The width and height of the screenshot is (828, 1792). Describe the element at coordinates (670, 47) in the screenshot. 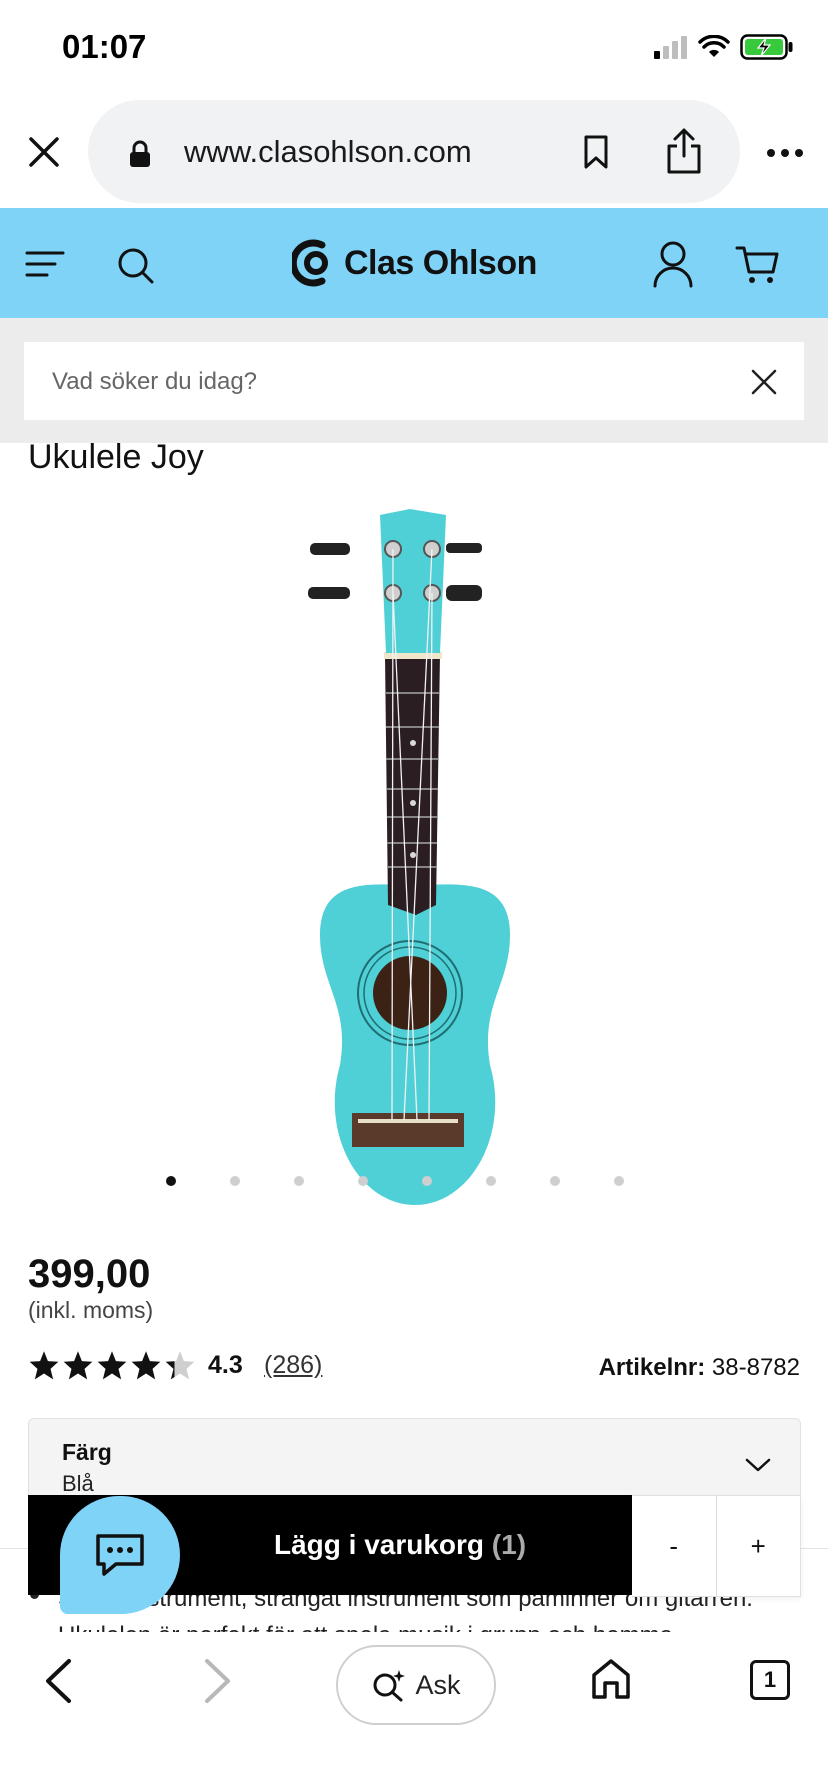

I see `signal-icon` at that location.